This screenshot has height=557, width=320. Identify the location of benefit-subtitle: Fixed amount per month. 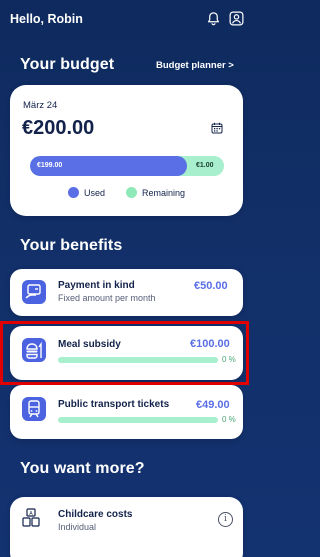
(107, 298).